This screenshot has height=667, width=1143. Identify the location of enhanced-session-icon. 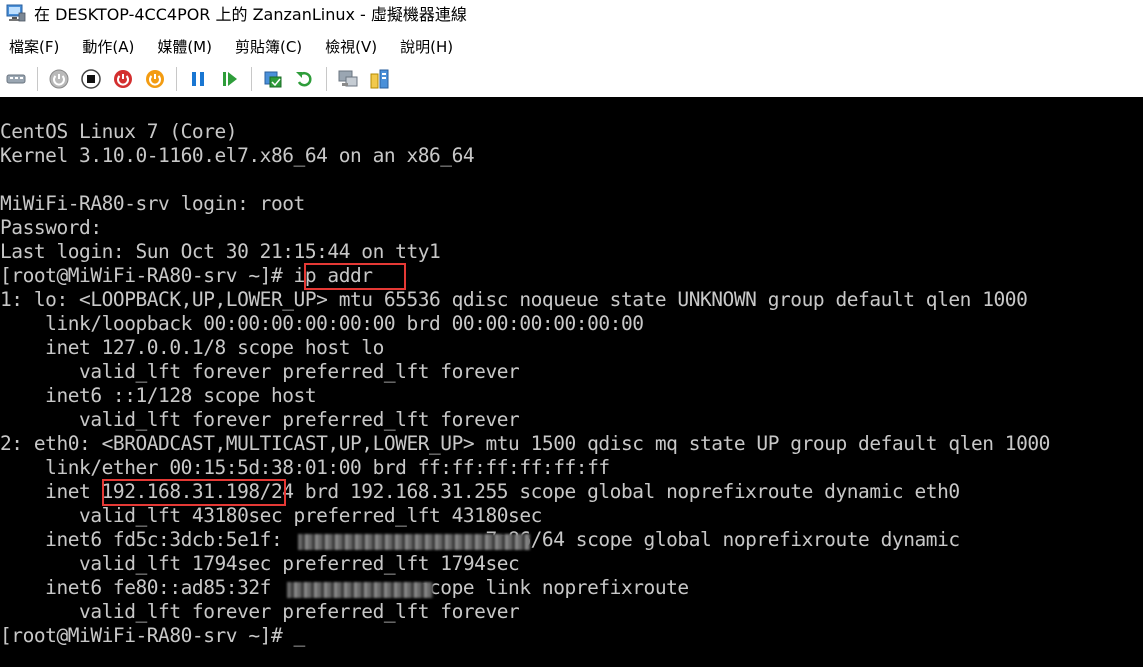
(348, 79).